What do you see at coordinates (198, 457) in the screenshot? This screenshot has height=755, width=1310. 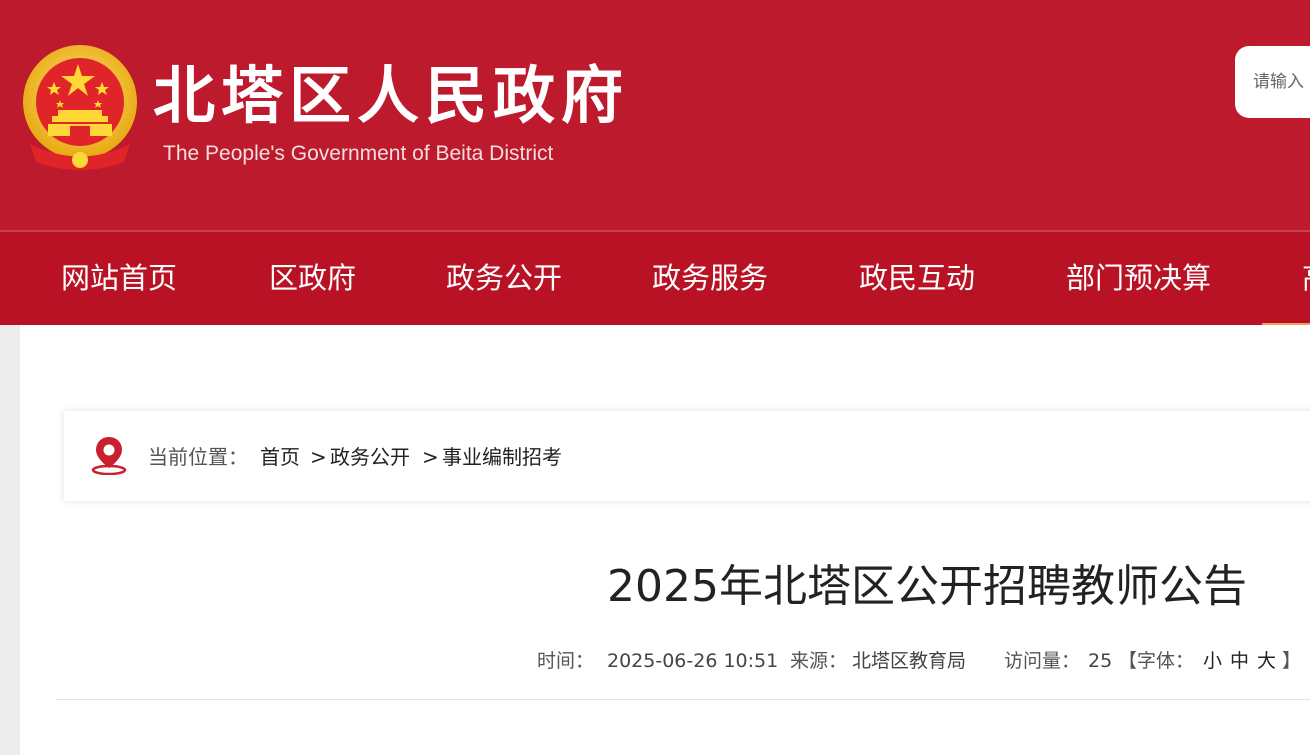 I see `breadcrumb-label: 当前位置：` at bounding box center [198, 457].